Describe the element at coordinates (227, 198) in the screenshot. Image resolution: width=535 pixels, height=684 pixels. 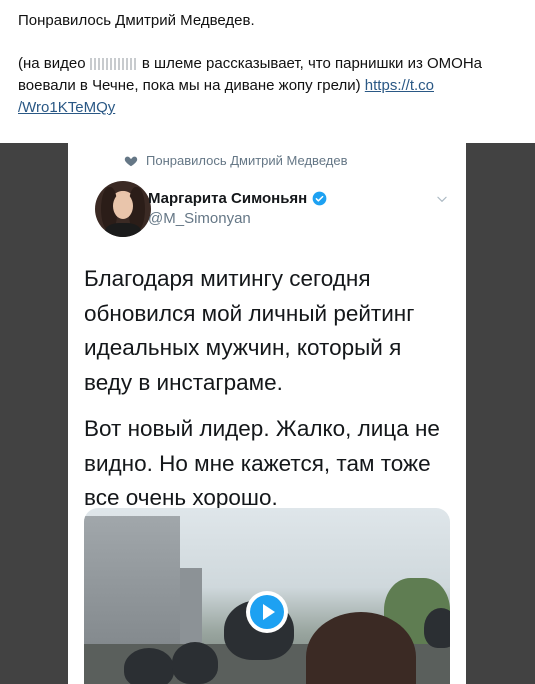
I see `author-name: Маргарита Симоньян` at that location.